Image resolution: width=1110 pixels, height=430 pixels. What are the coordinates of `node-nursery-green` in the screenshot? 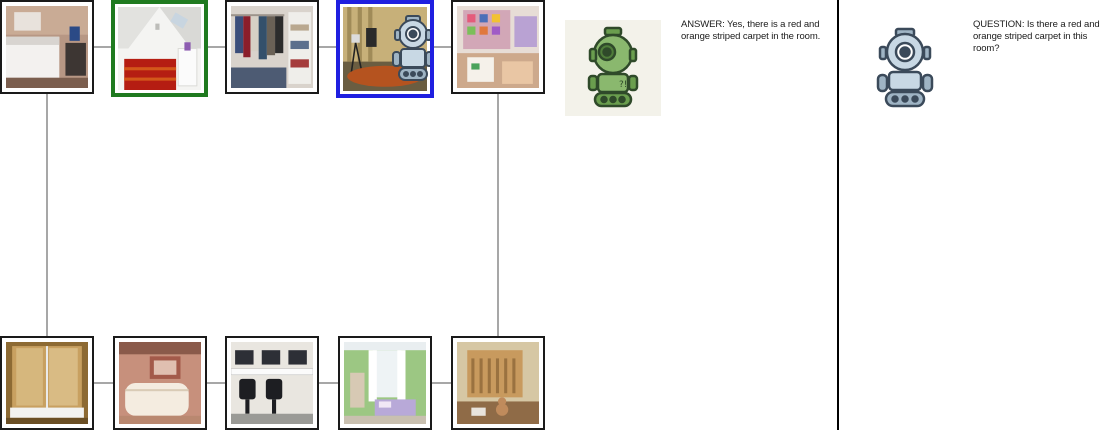 It's located at (385, 383).